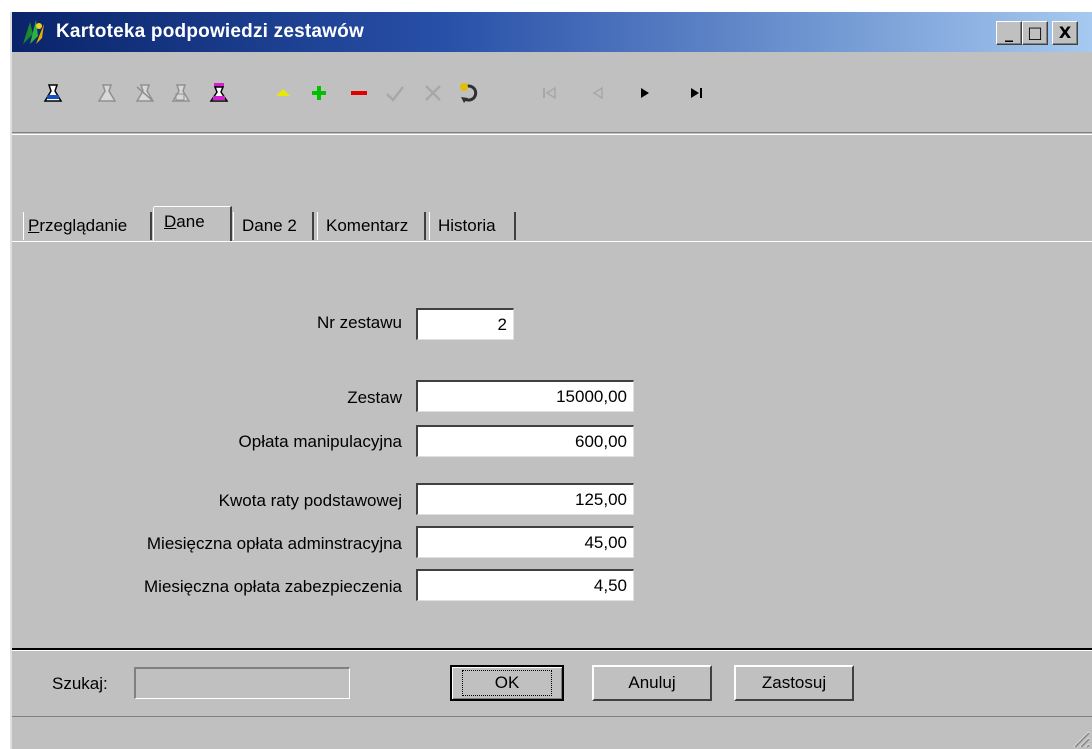 The height and width of the screenshot is (749, 1092). I want to click on nav-first-icon, so click(549, 93).